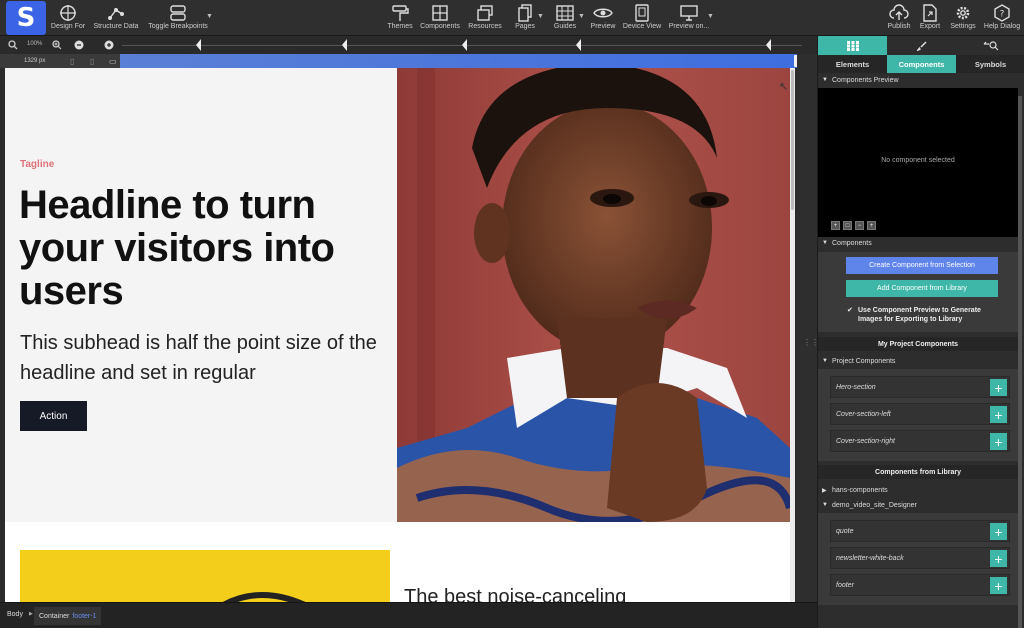 The height and width of the screenshot is (628, 1024). I want to click on list-item: footer +, so click(920, 585).